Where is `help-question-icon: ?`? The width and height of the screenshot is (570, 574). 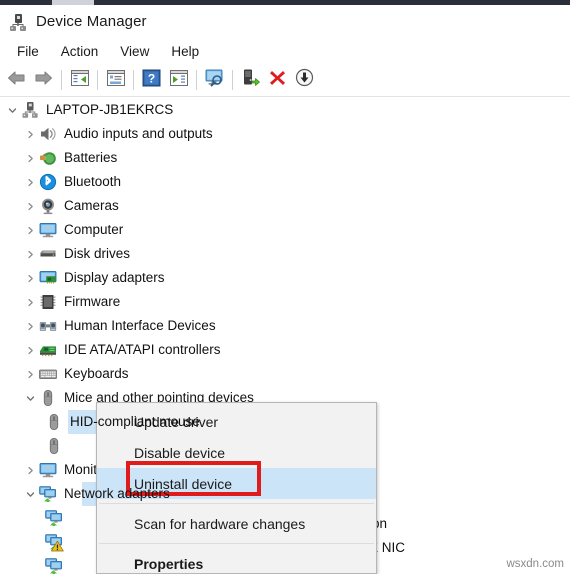 help-question-icon: ? is located at coordinates (151, 80).